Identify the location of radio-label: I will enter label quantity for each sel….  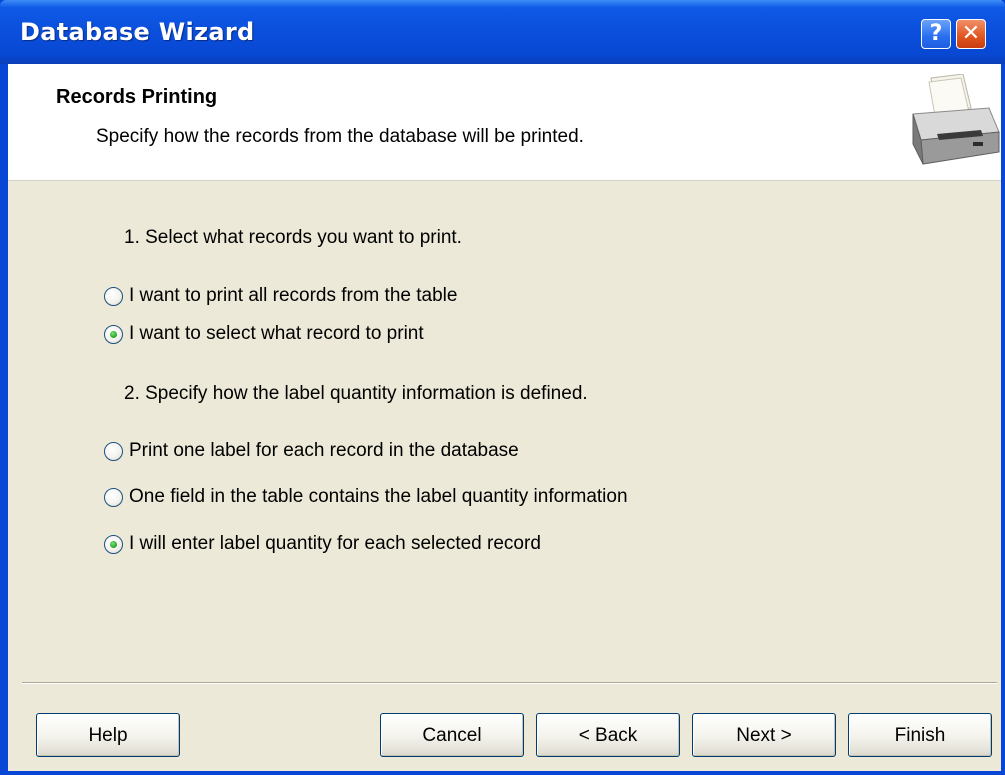
(335, 543).